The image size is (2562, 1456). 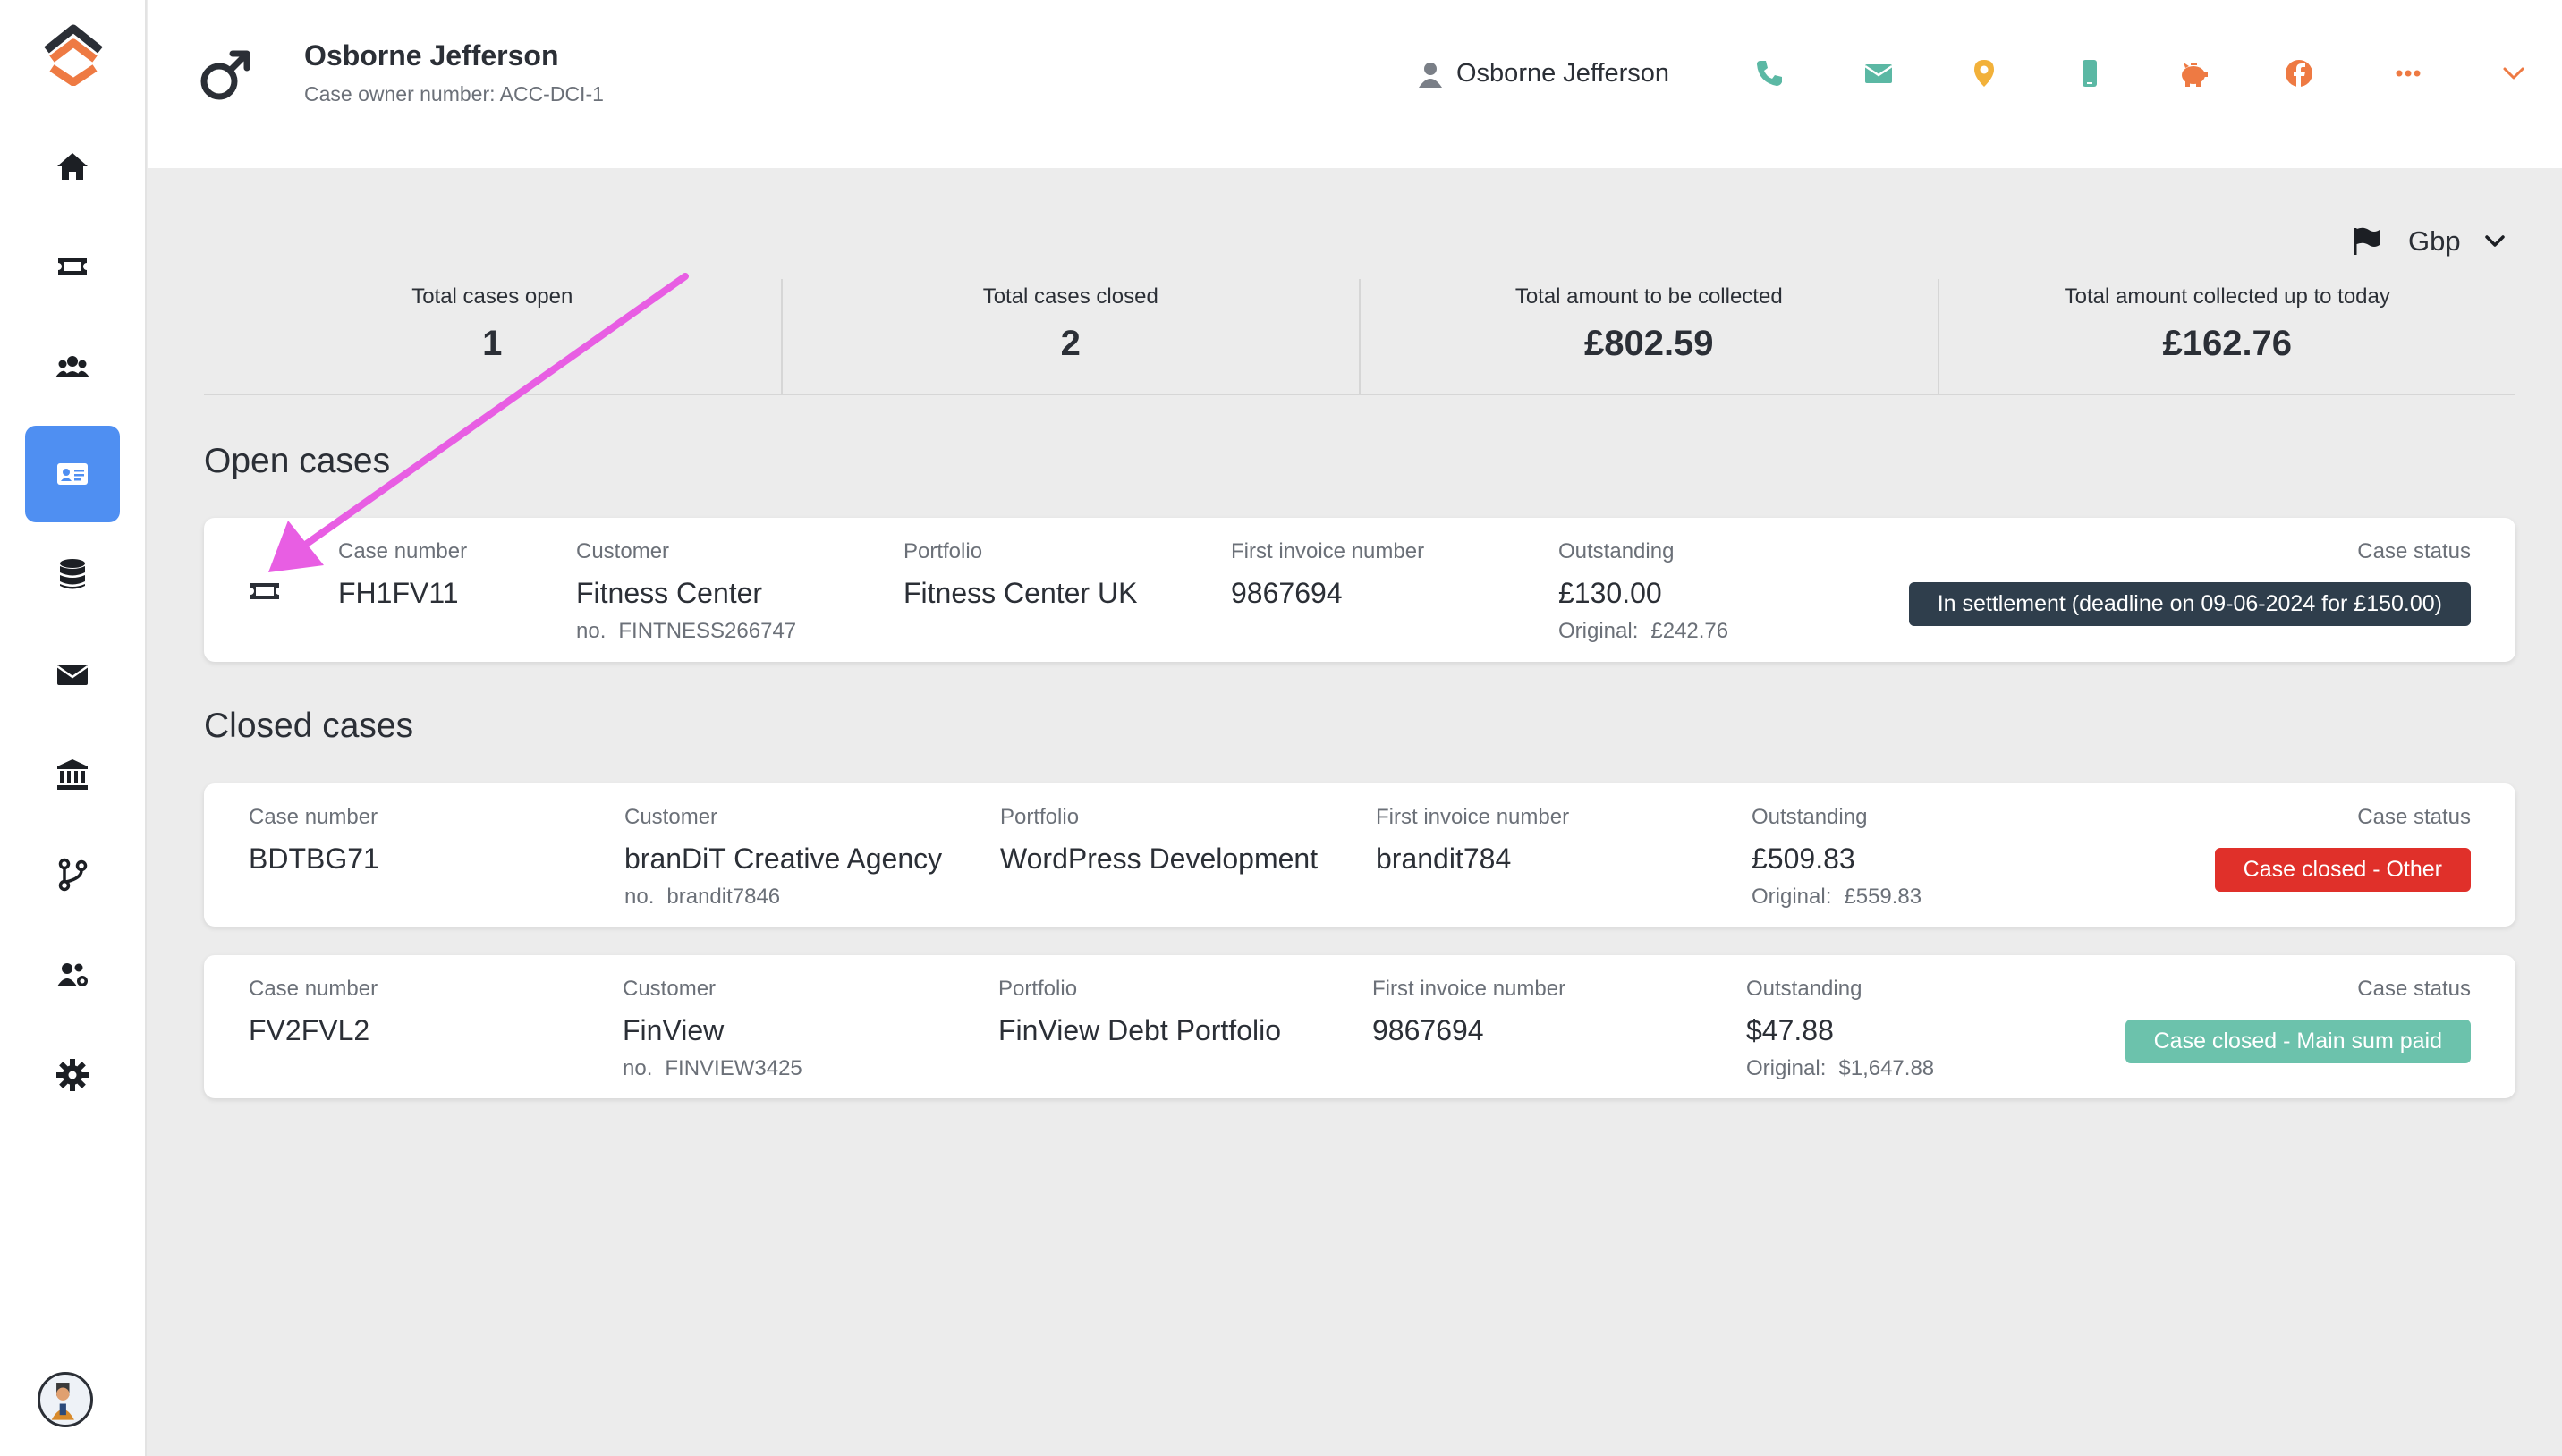 What do you see at coordinates (297, 461) in the screenshot?
I see `open-cases-heading: Open cases` at bounding box center [297, 461].